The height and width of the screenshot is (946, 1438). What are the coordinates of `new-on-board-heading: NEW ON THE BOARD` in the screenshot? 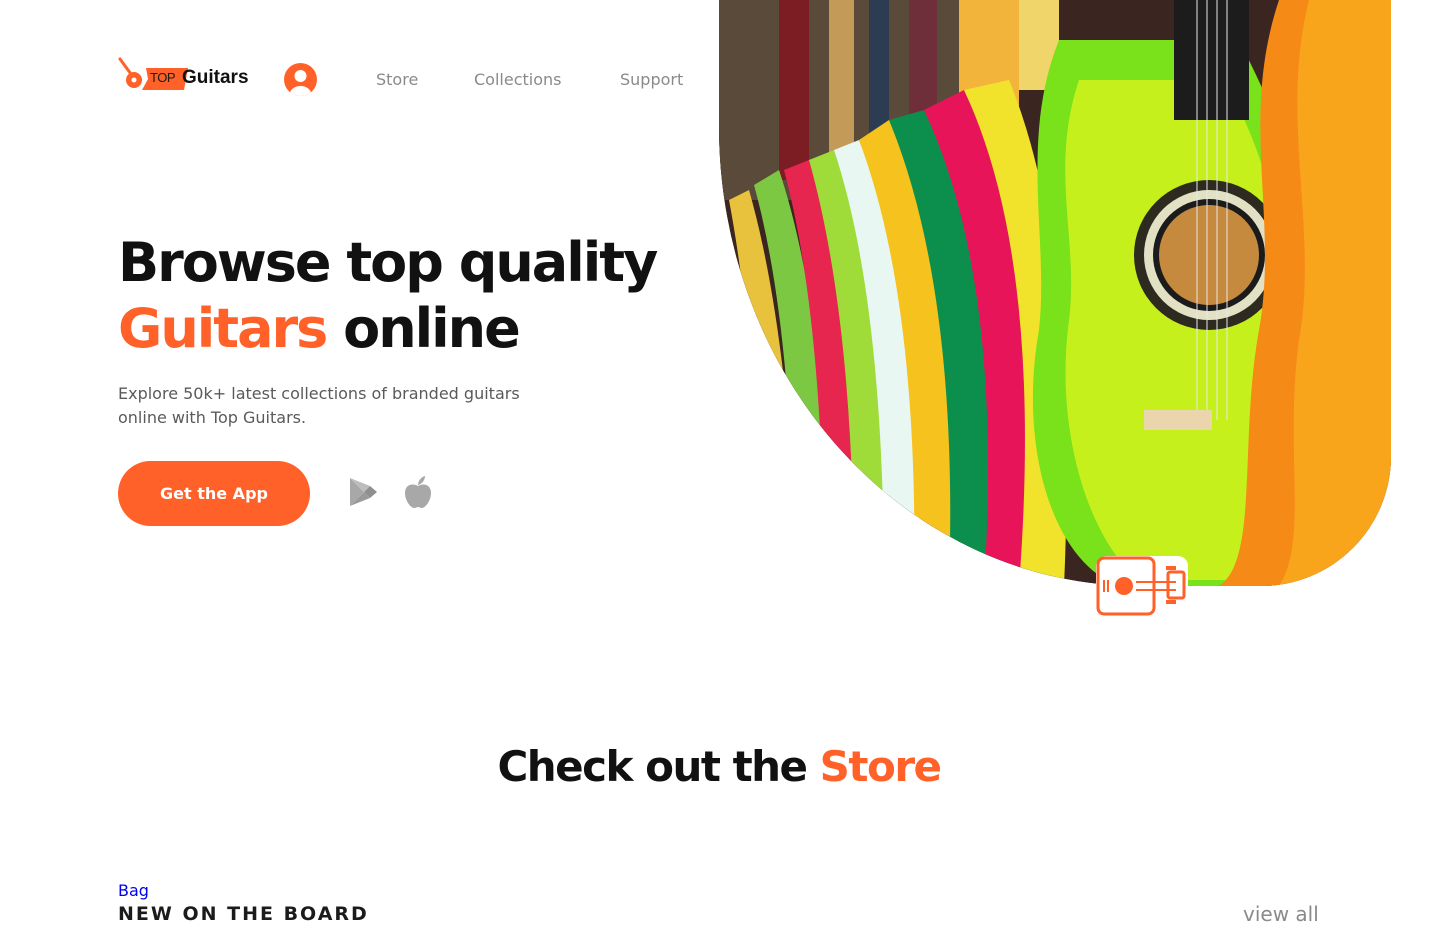 It's located at (243, 914).